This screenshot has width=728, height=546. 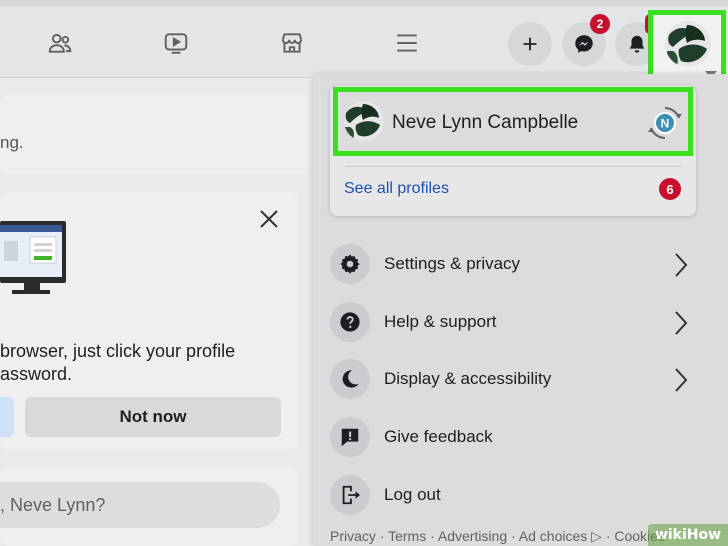 I want to click on feedback-icon, so click(x=350, y=437).